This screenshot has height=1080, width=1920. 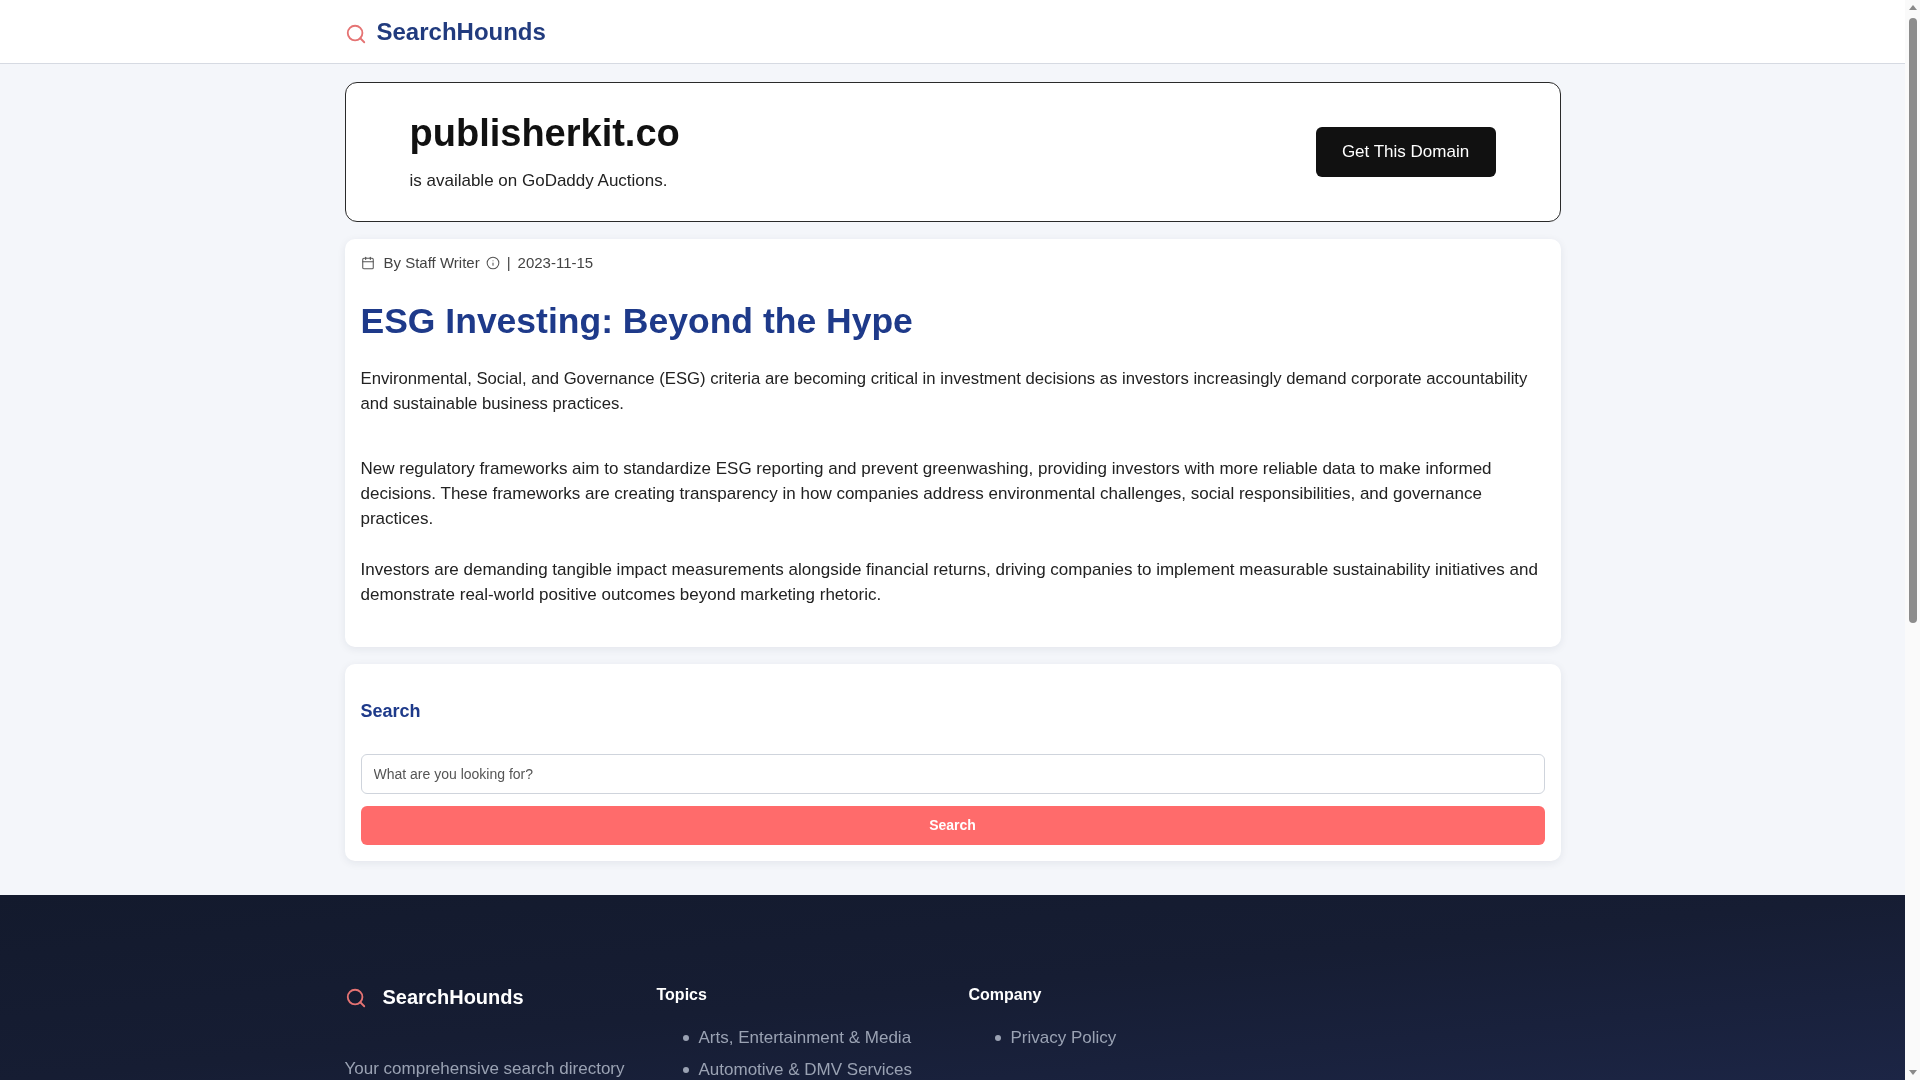 I want to click on search-heading: Search, so click(x=391, y=711).